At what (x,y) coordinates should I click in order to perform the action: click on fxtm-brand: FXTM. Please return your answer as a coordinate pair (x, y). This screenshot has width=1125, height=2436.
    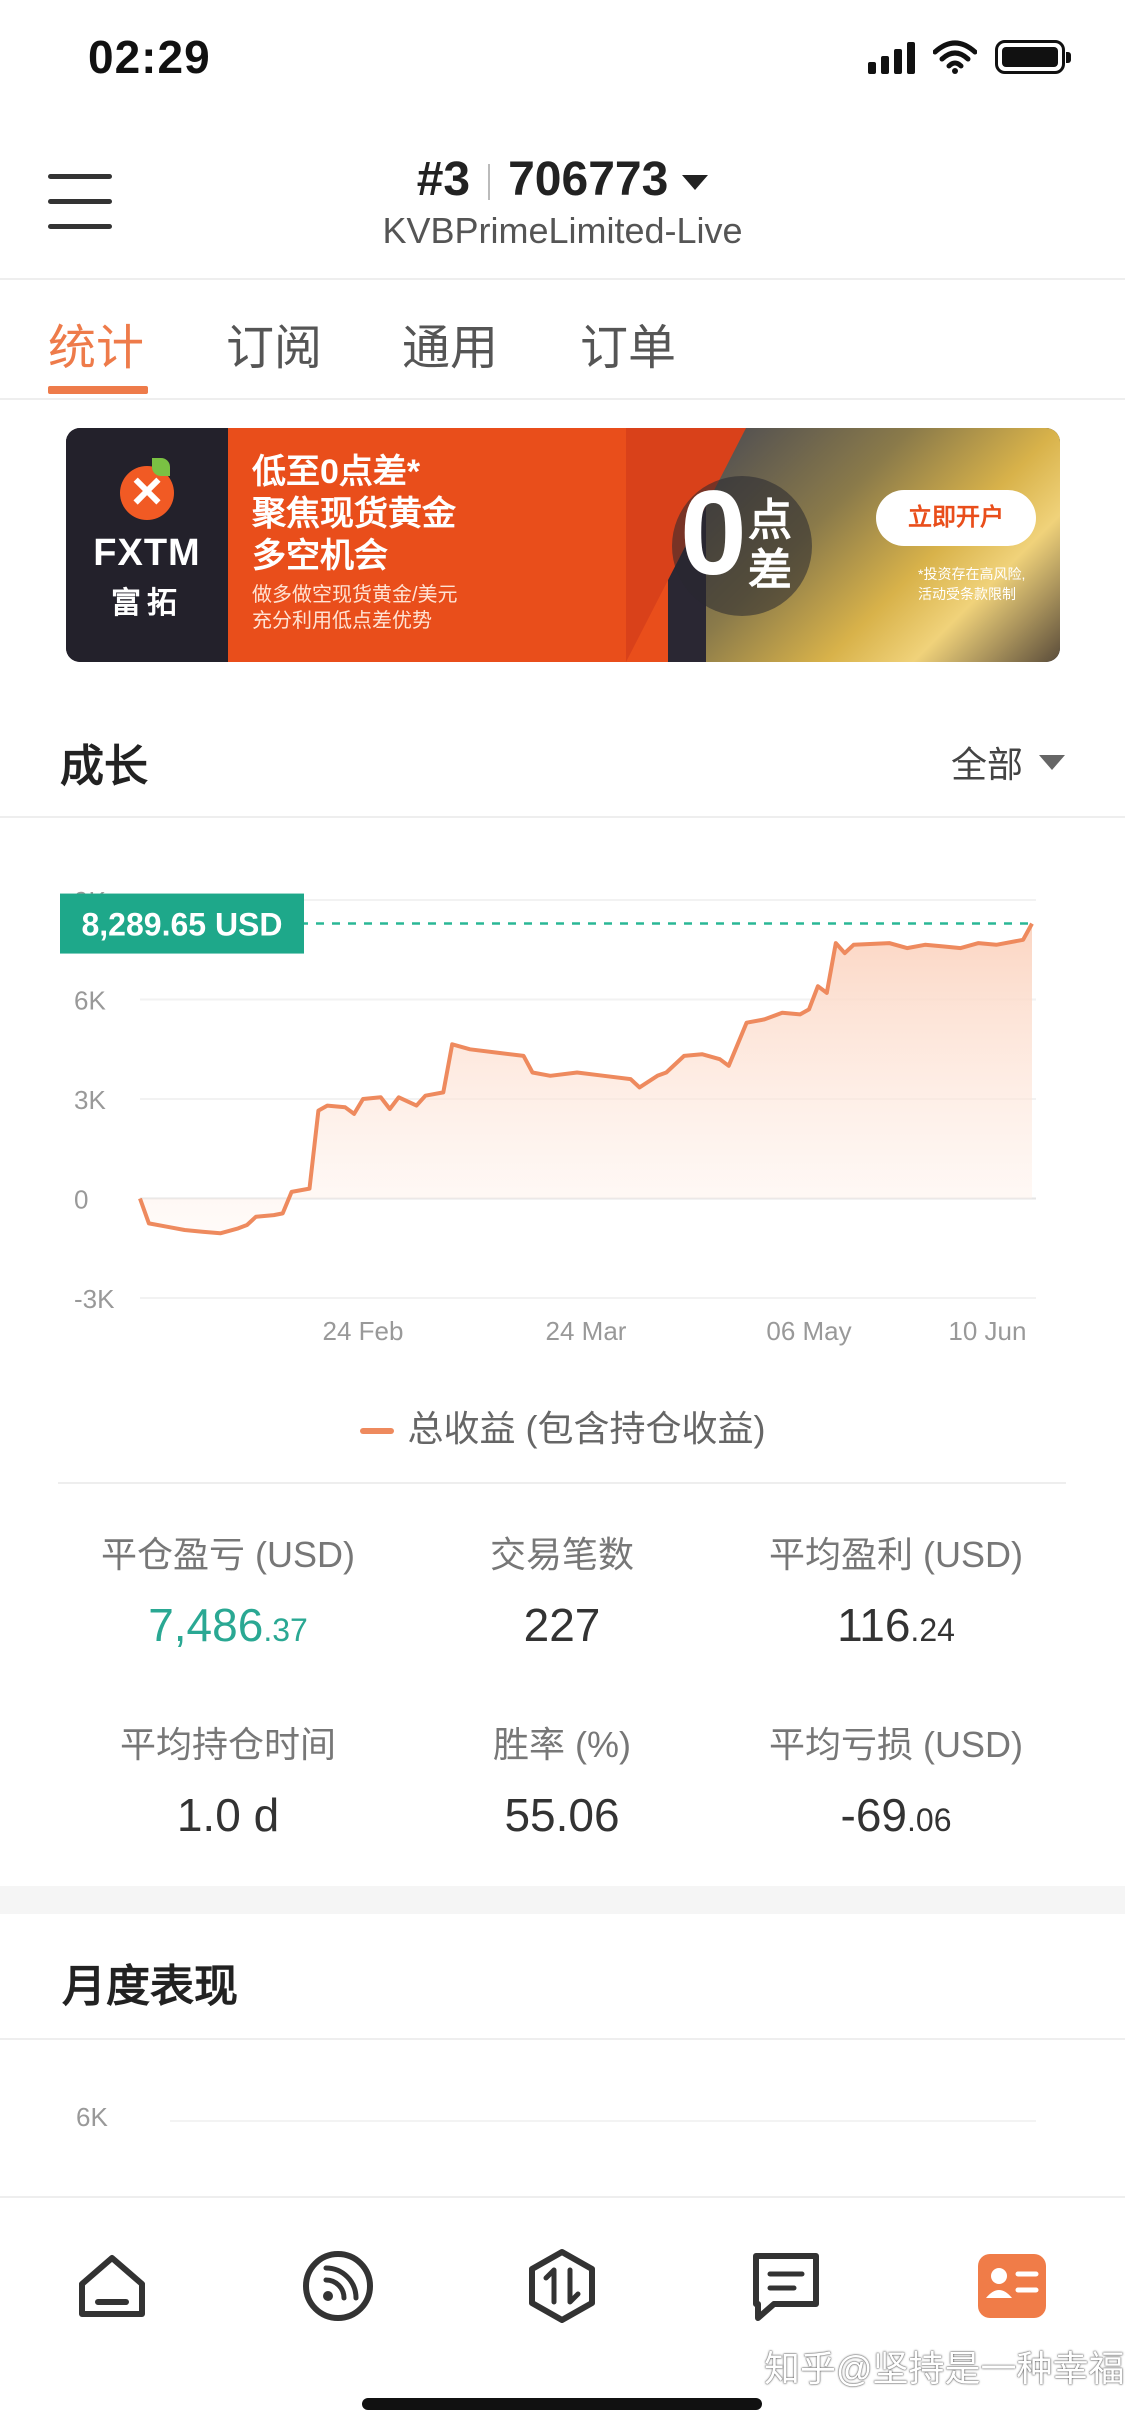
    Looking at the image, I should click on (147, 553).